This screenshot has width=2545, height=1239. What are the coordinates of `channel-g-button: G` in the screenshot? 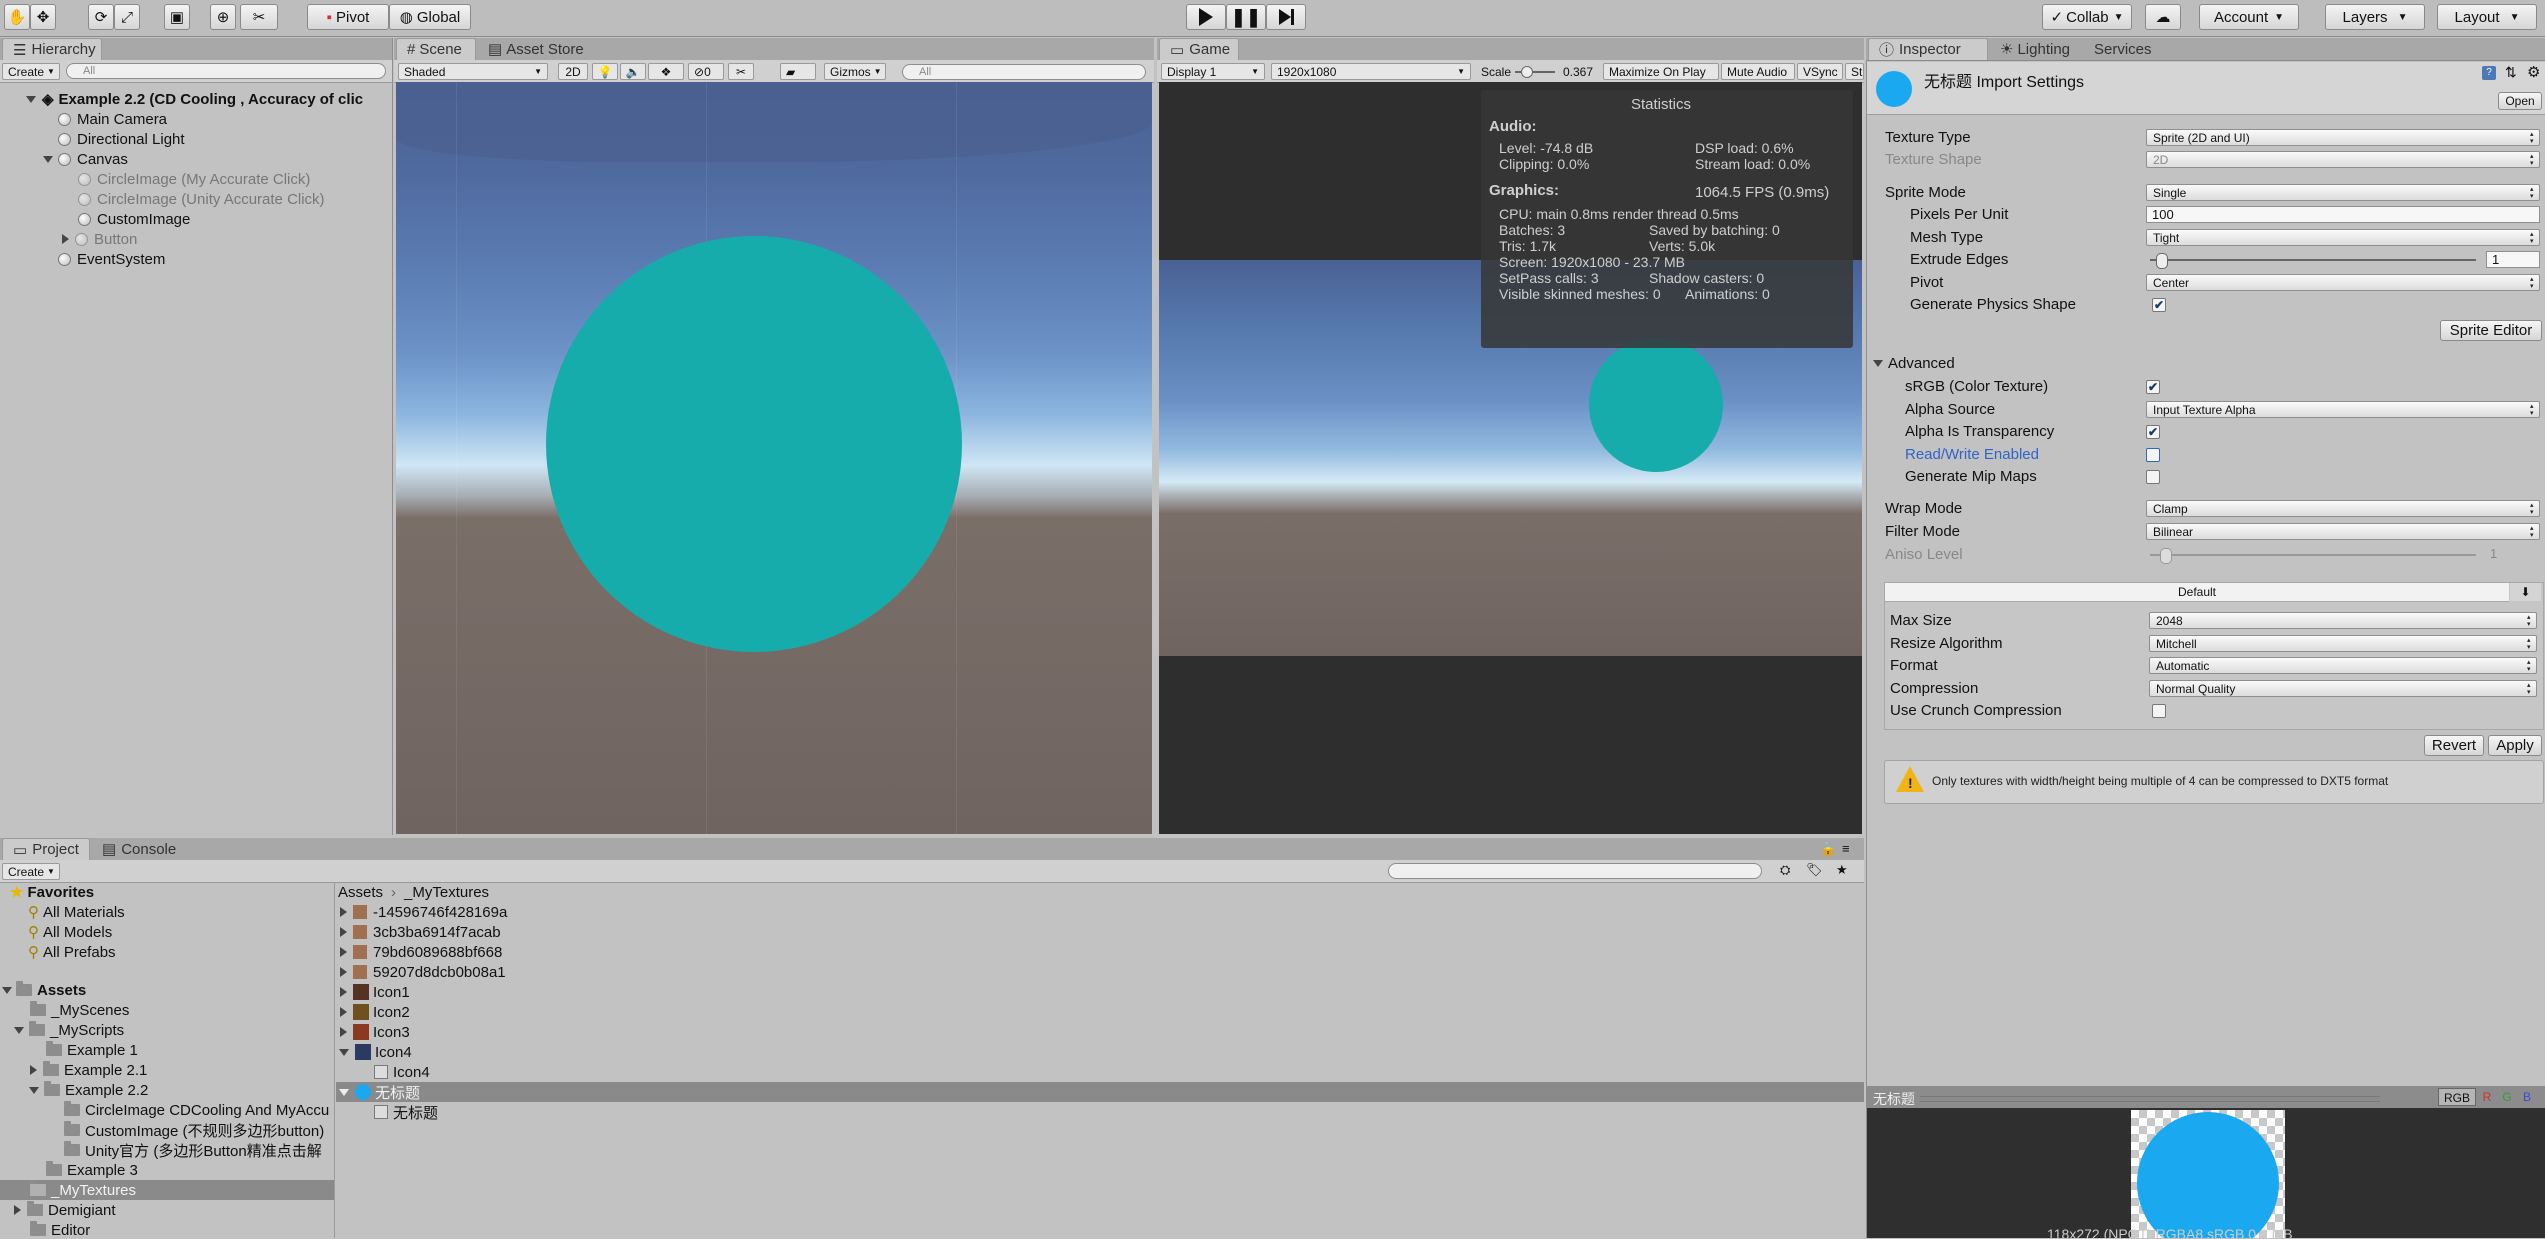 It's located at (2507, 1097).